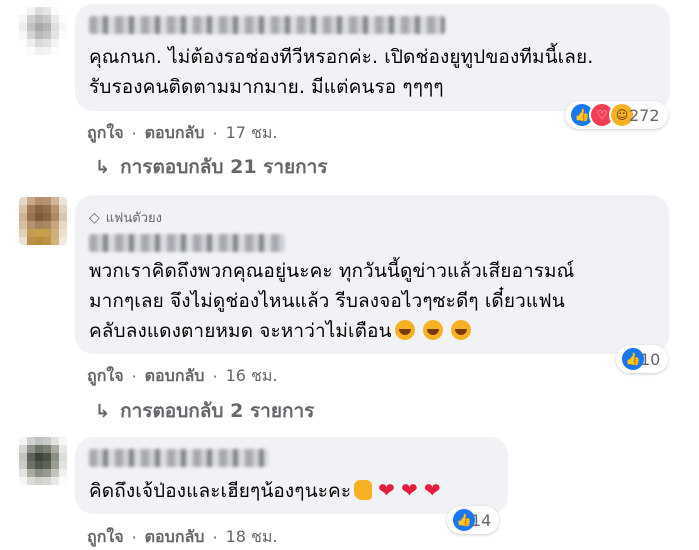 This screenshot has width=699, height=550. I want to click on timestamp: 16 ชม., so click(252, 376).